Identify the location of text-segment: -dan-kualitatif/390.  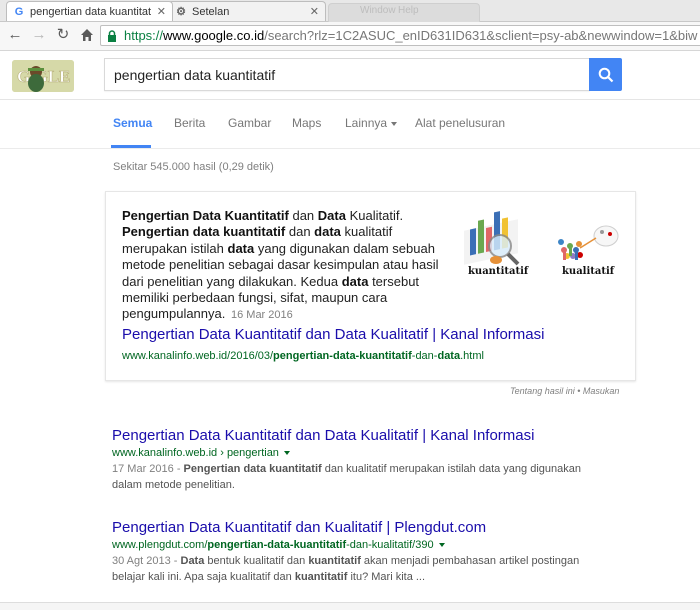
(390, 545).